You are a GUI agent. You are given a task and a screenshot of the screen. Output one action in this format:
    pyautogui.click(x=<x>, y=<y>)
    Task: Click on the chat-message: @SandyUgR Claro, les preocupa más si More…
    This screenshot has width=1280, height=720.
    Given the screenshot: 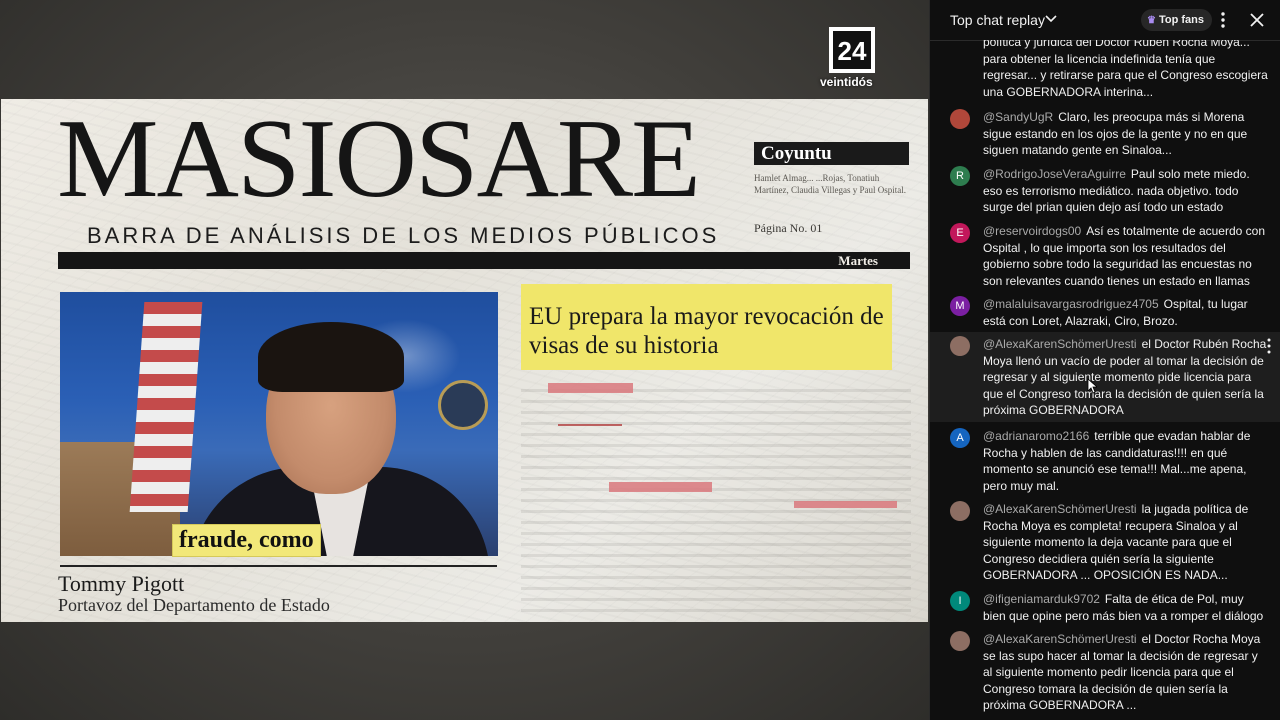 What is the action you would take?
    pyautogui.click(x=1105, y=133)
    